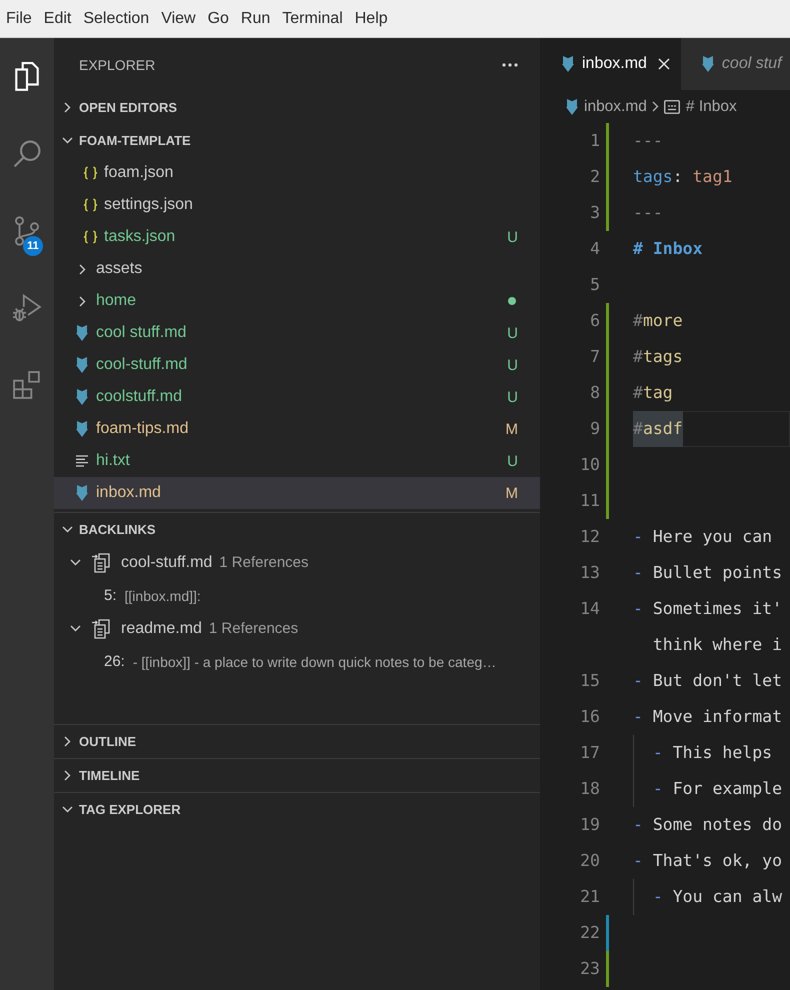 The width and height of the screenshot is (790, 990). Describe the element at coordinates (717, 897) in the screenshot. I see `code-line: - You can alw` at that location.